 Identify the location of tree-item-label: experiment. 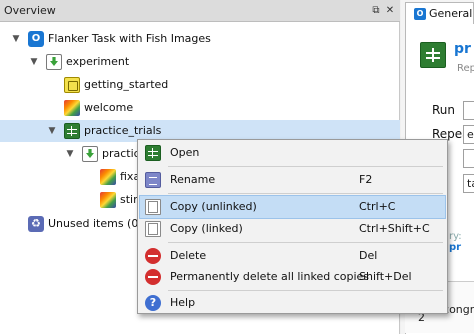
(98, 61).